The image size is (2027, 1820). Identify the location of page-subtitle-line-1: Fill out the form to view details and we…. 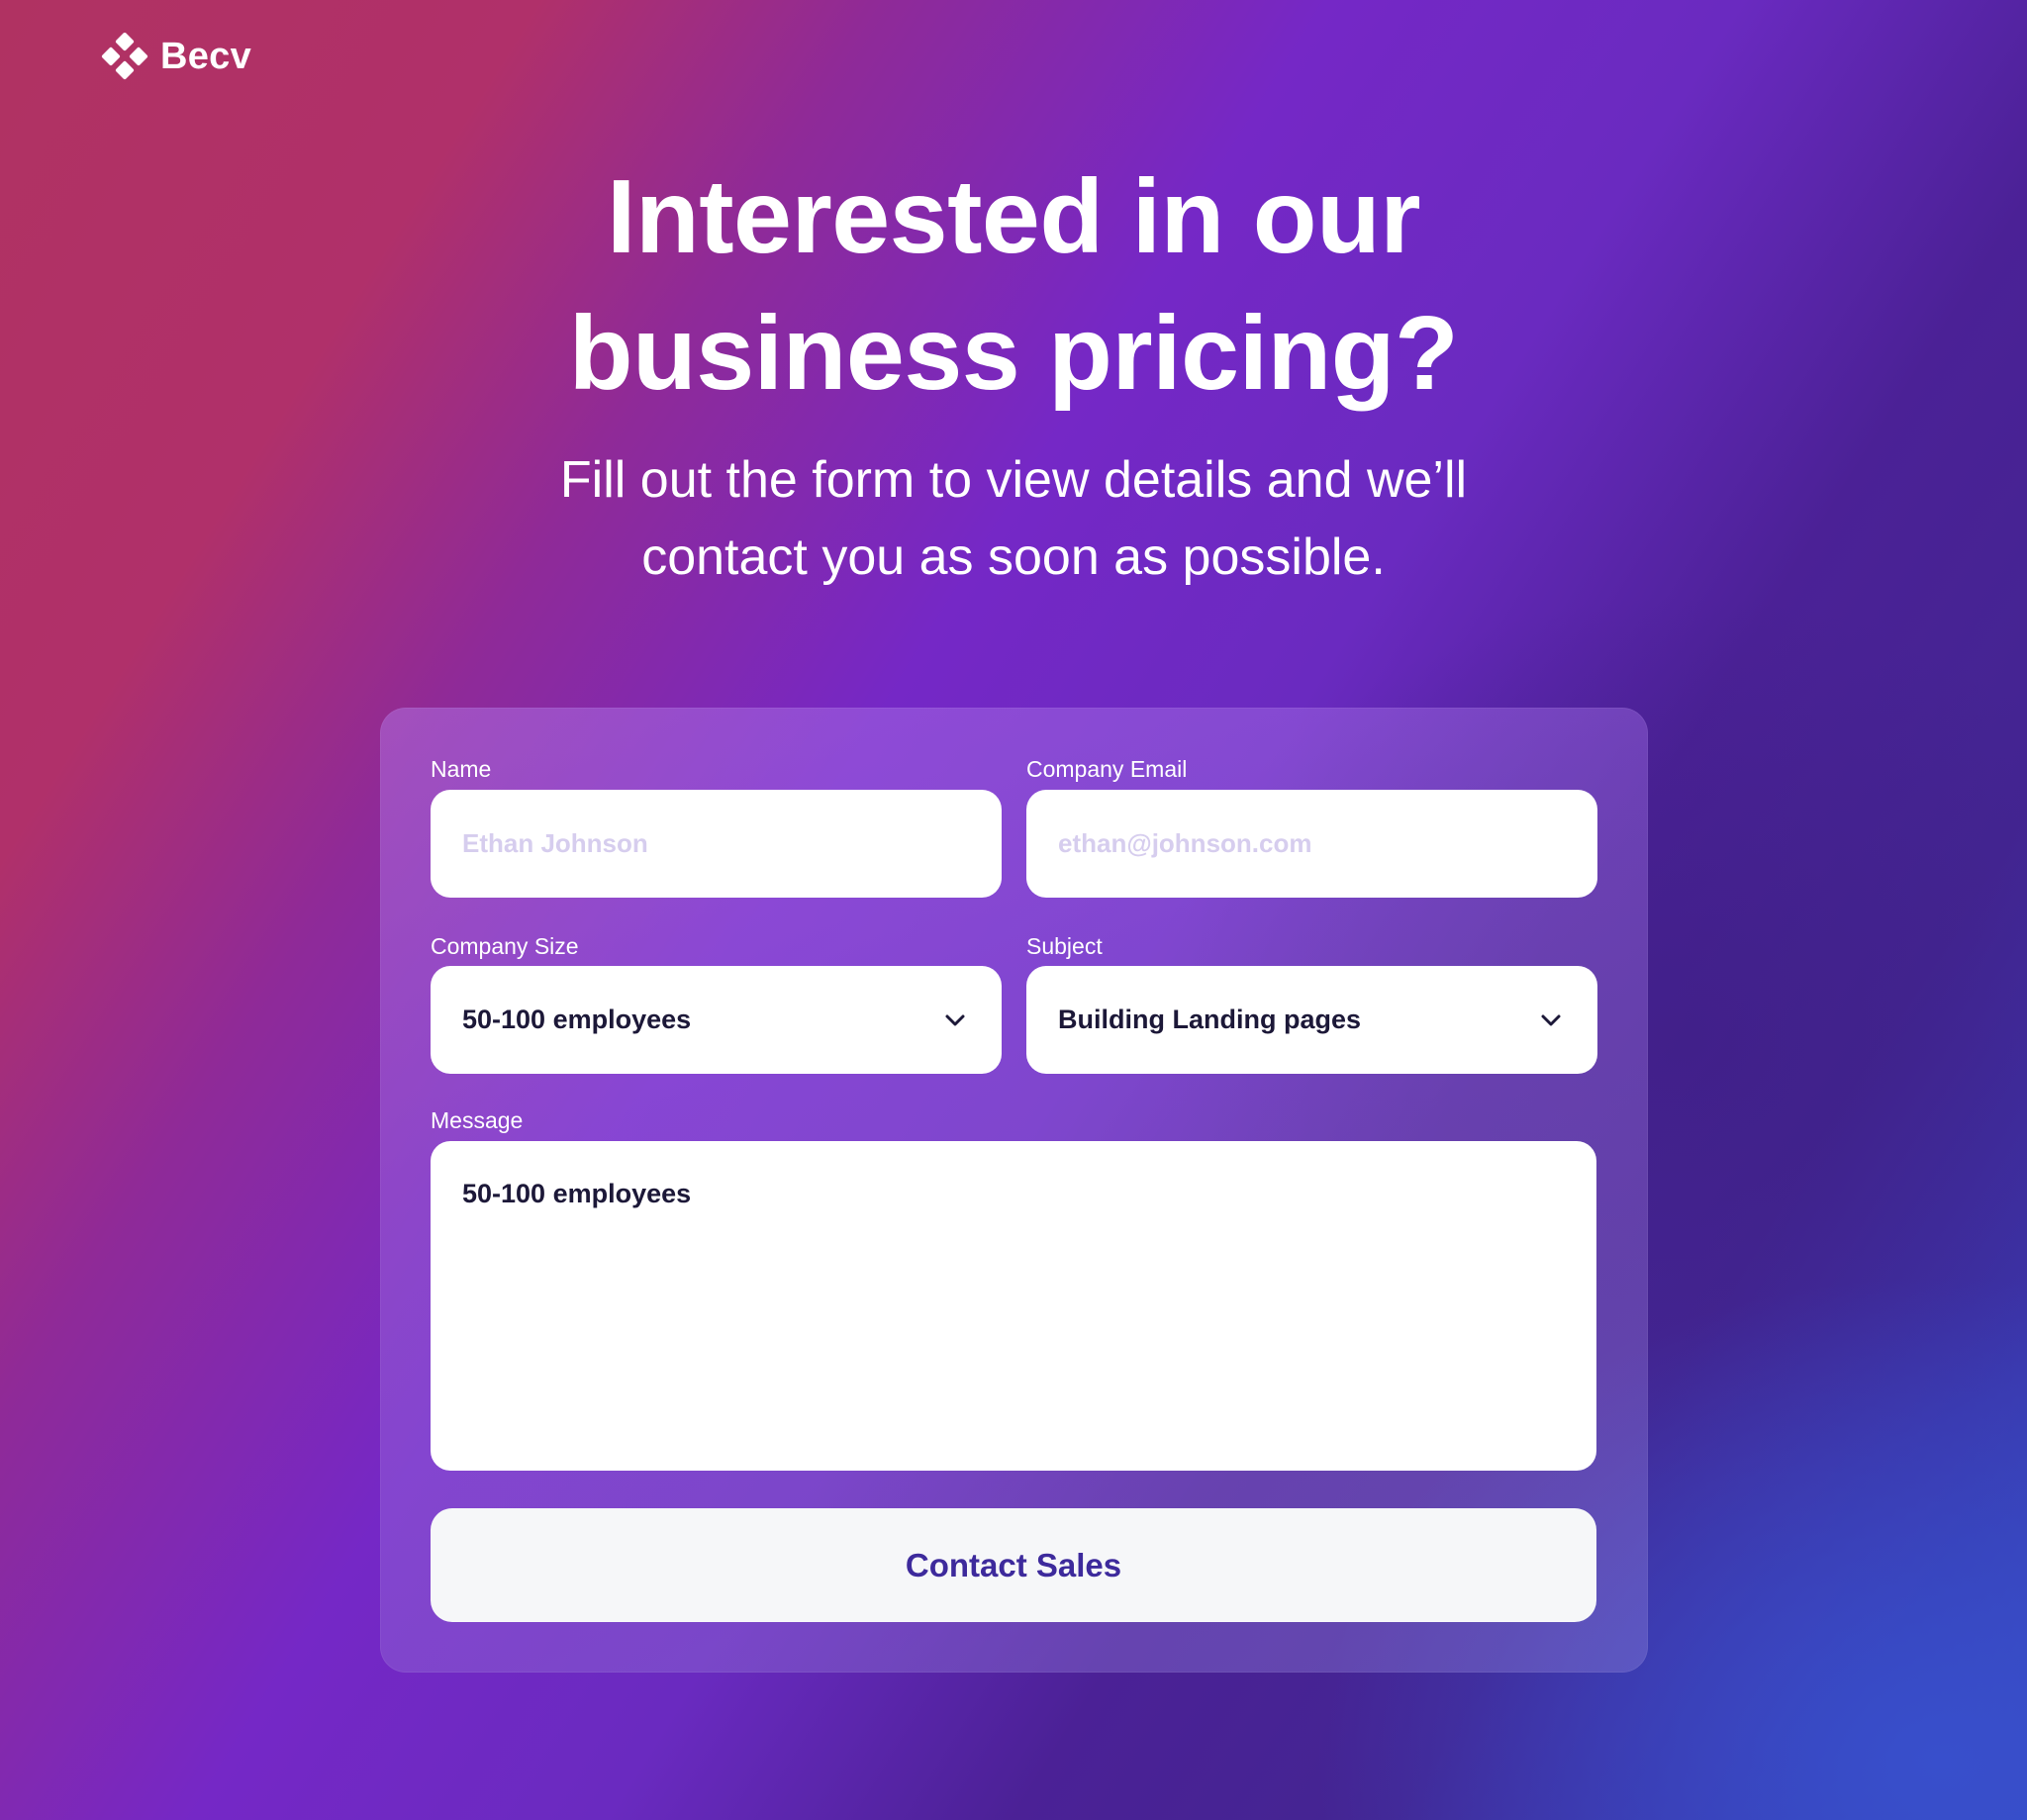
(1013, 480).